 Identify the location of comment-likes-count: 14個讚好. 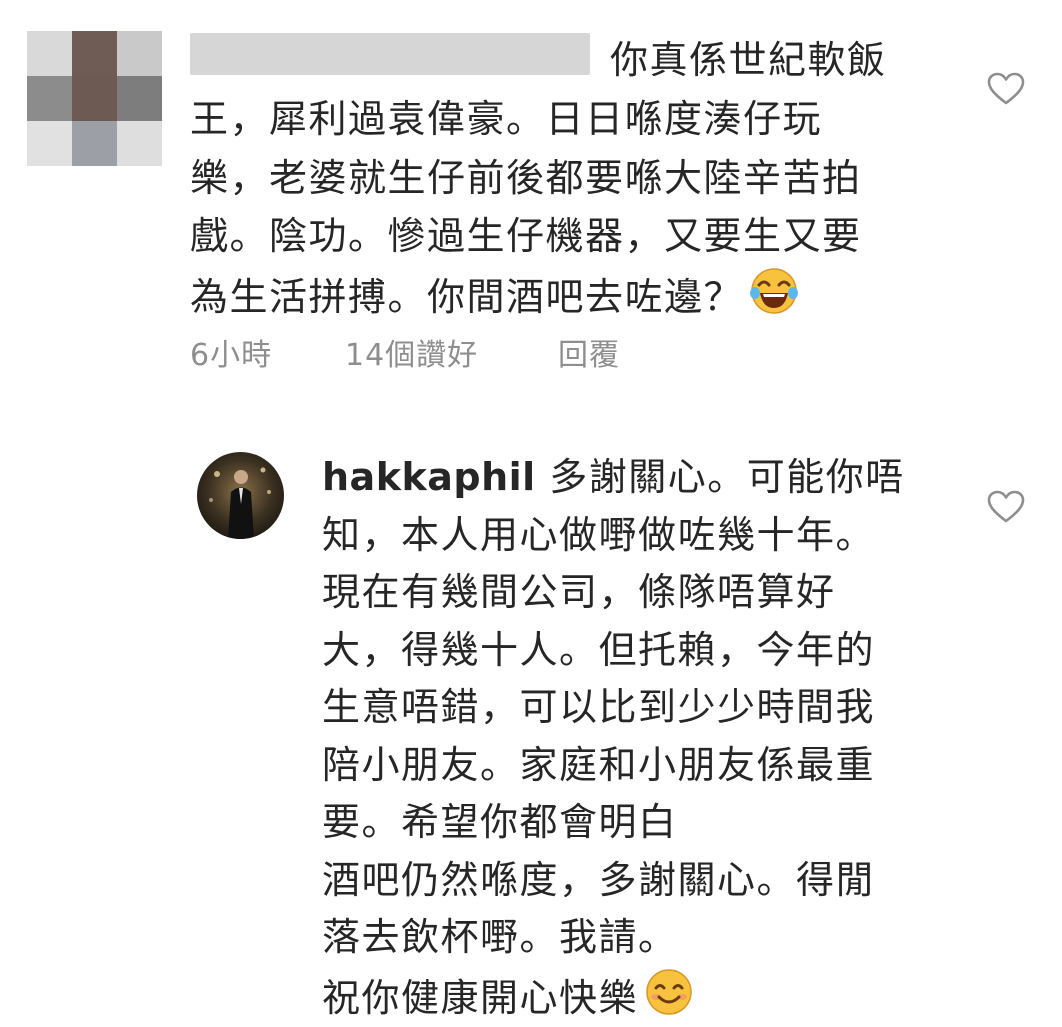
(411, 352).